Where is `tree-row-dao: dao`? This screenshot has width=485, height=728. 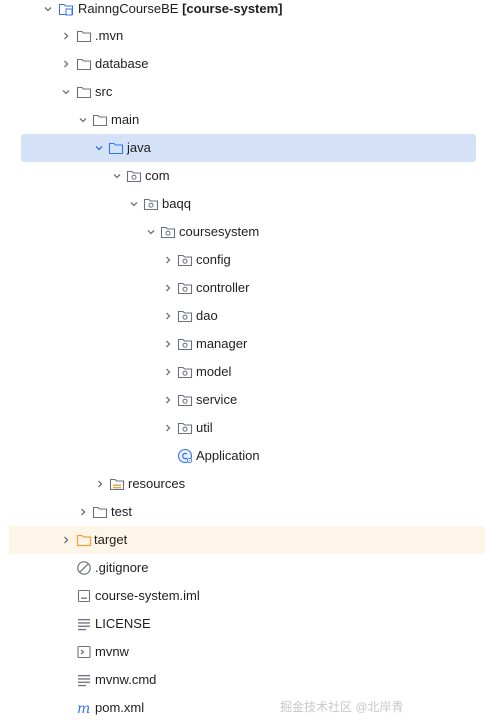 tree-row-dao: dao is located at coordinates (242, 316).